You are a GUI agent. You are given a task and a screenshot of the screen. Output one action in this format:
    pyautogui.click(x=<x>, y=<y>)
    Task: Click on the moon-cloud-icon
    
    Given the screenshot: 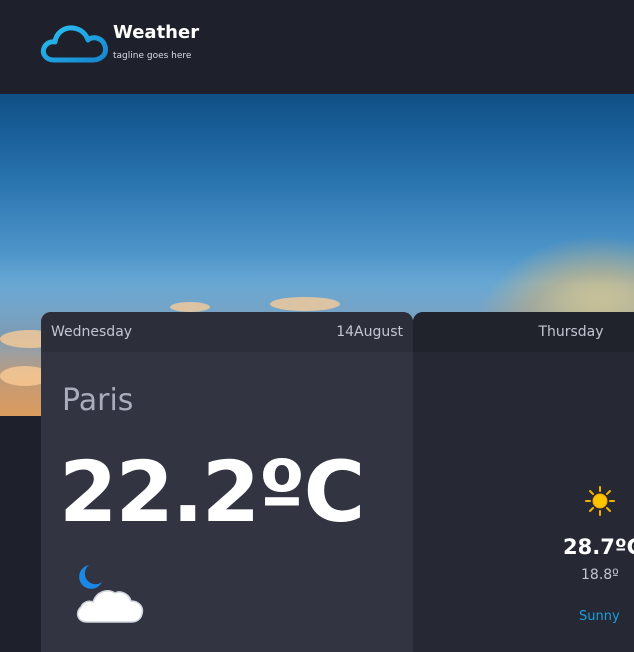 What is the action you would take?
    pyautogui.click(x=110, y=594)
    